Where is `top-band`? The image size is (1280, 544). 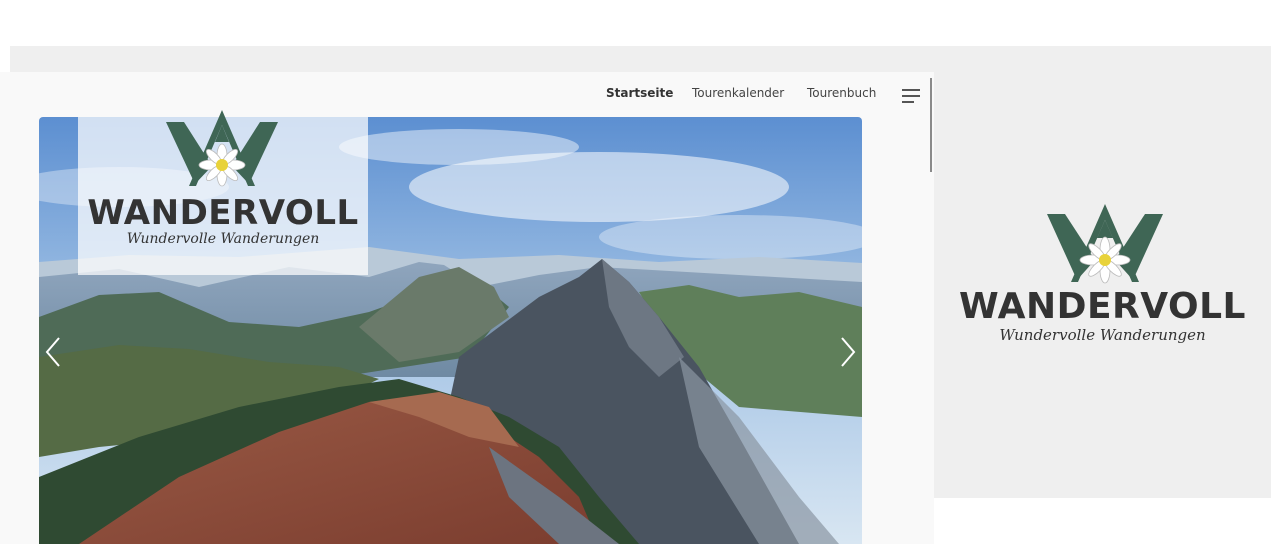 top-band is located at coordinates (640, 59).